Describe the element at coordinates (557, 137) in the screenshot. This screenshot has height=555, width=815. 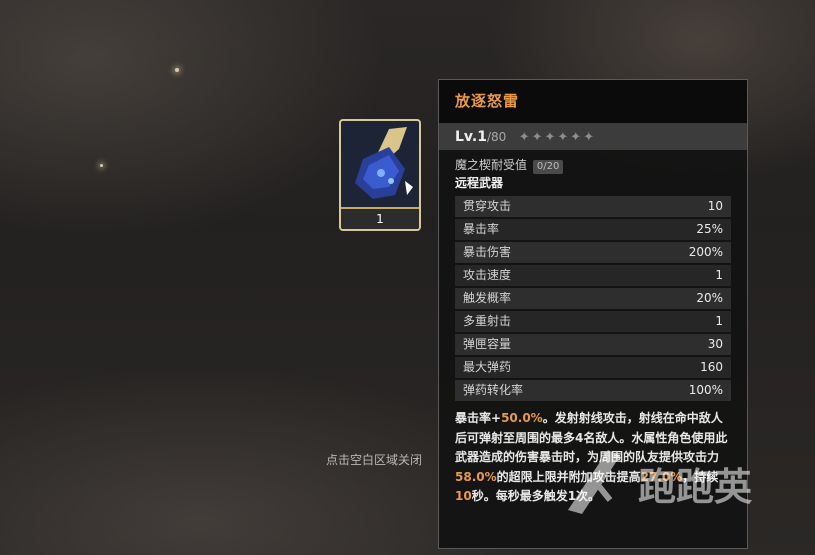
I see `rank-stars-icon: ✦✦✦✦✦✦` at that location.